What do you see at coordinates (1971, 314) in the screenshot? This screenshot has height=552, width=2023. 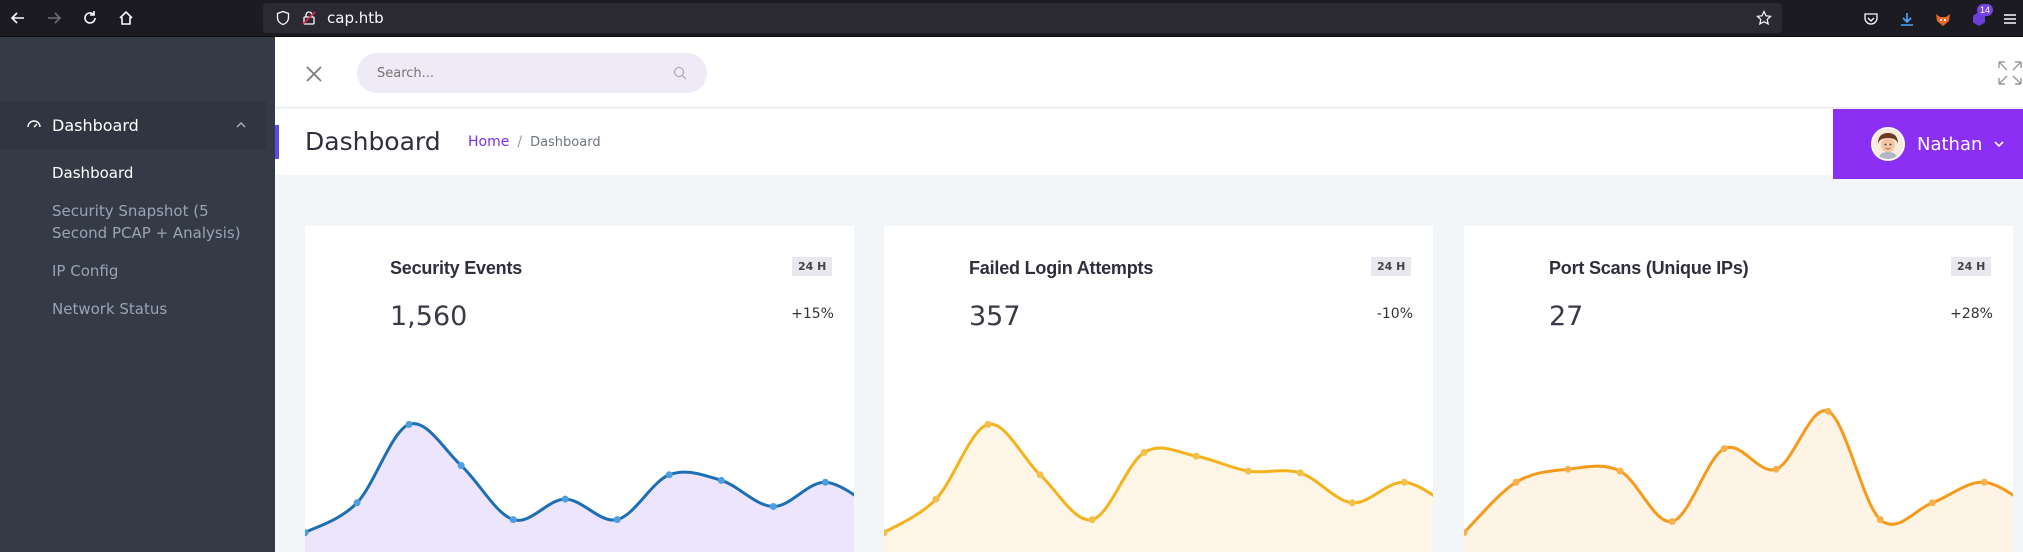 I see `change-percent: +28%` at bounding box center [1971, 314].